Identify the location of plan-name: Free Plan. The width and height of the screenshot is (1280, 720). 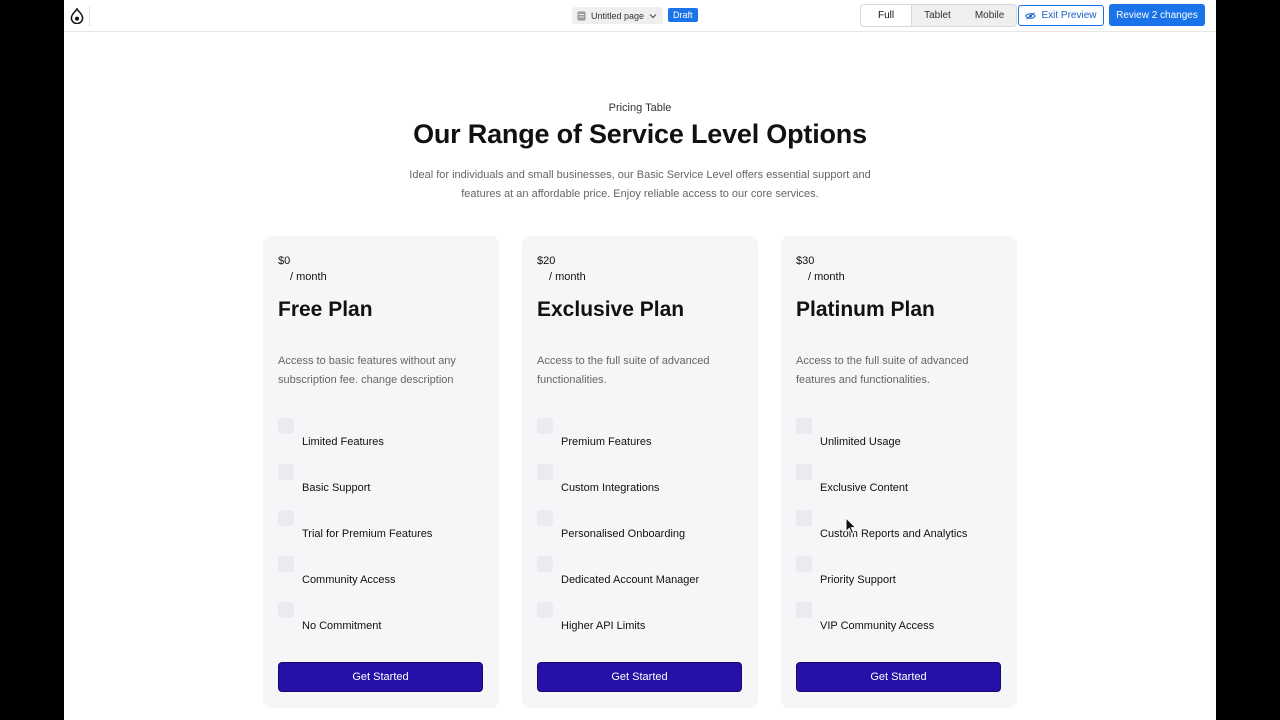
(325, 309).